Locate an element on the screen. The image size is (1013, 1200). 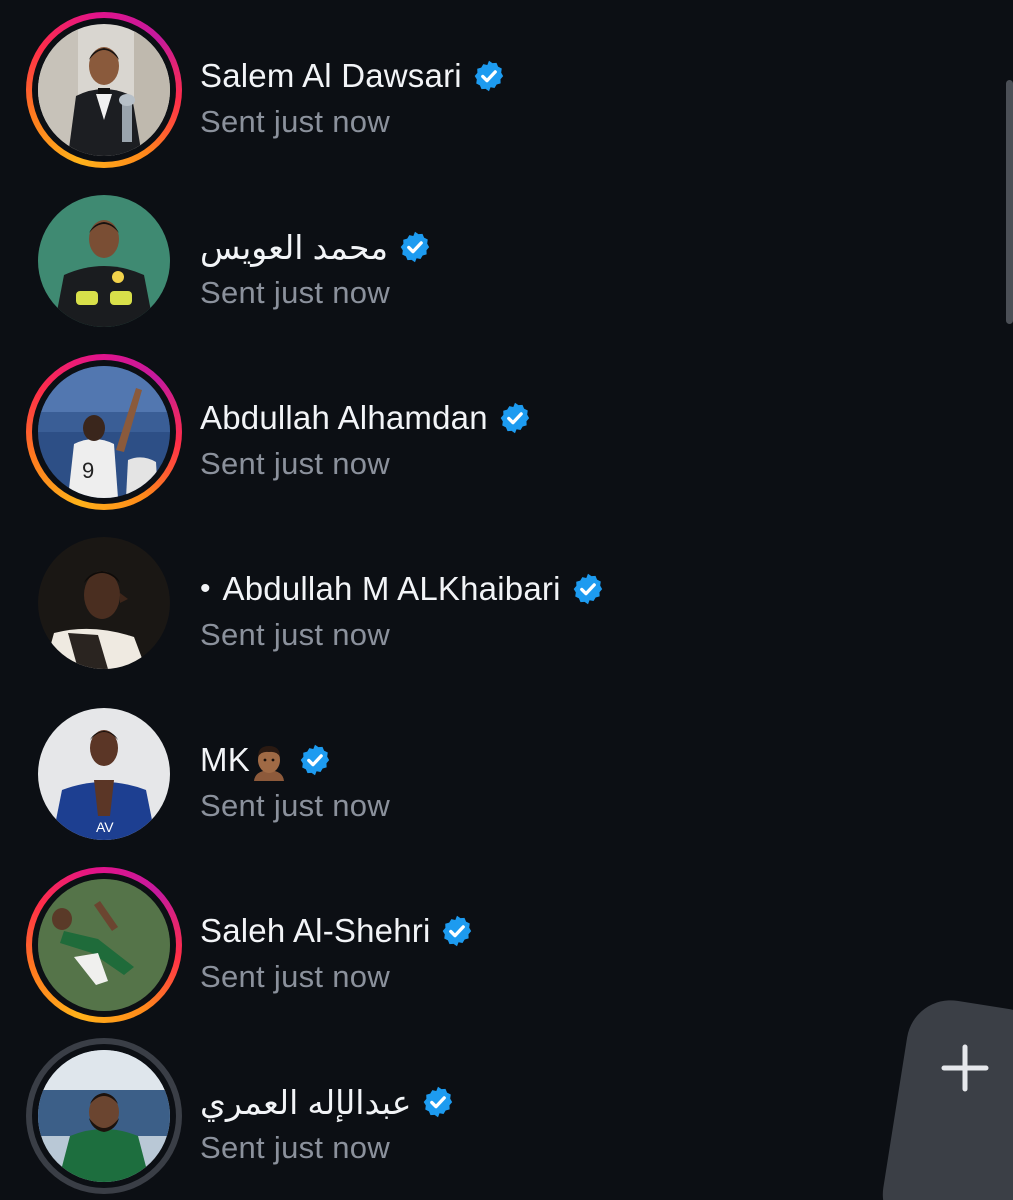
avatar-frame: 9 is located at coordinates (104, 432).